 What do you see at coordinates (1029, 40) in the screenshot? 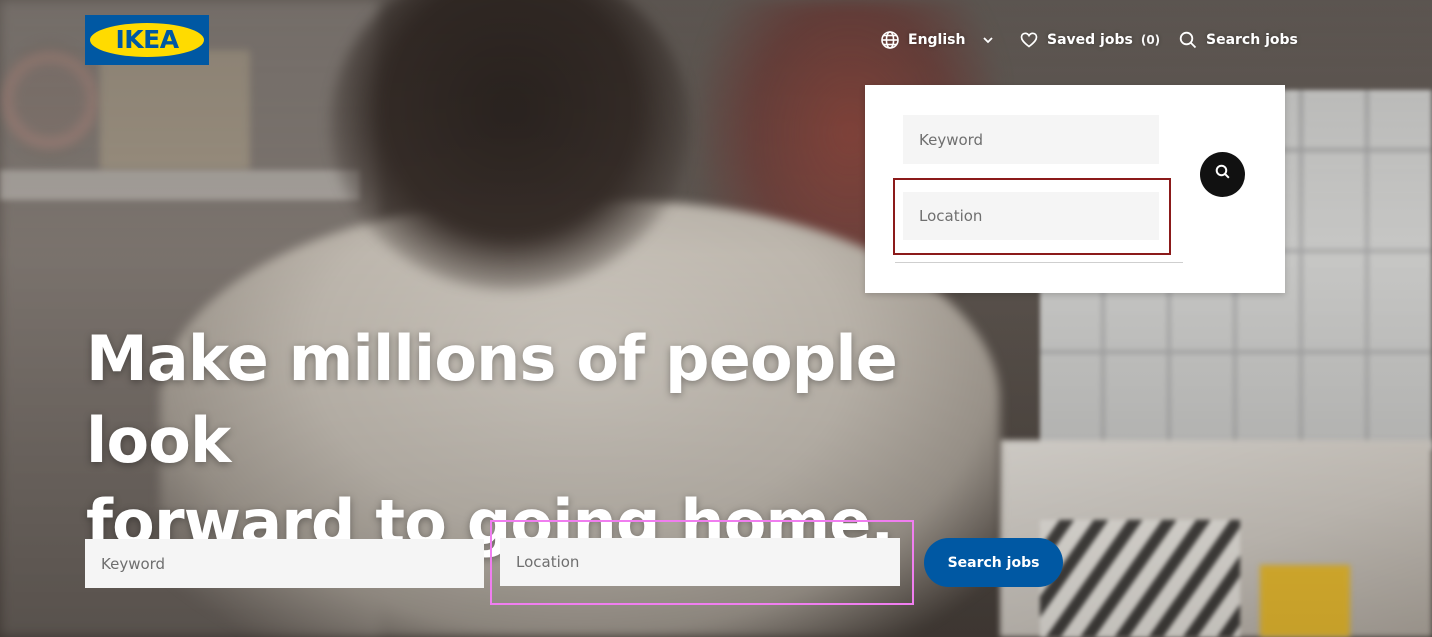
I see `heart-icon` at bounding box center [1029, 40].